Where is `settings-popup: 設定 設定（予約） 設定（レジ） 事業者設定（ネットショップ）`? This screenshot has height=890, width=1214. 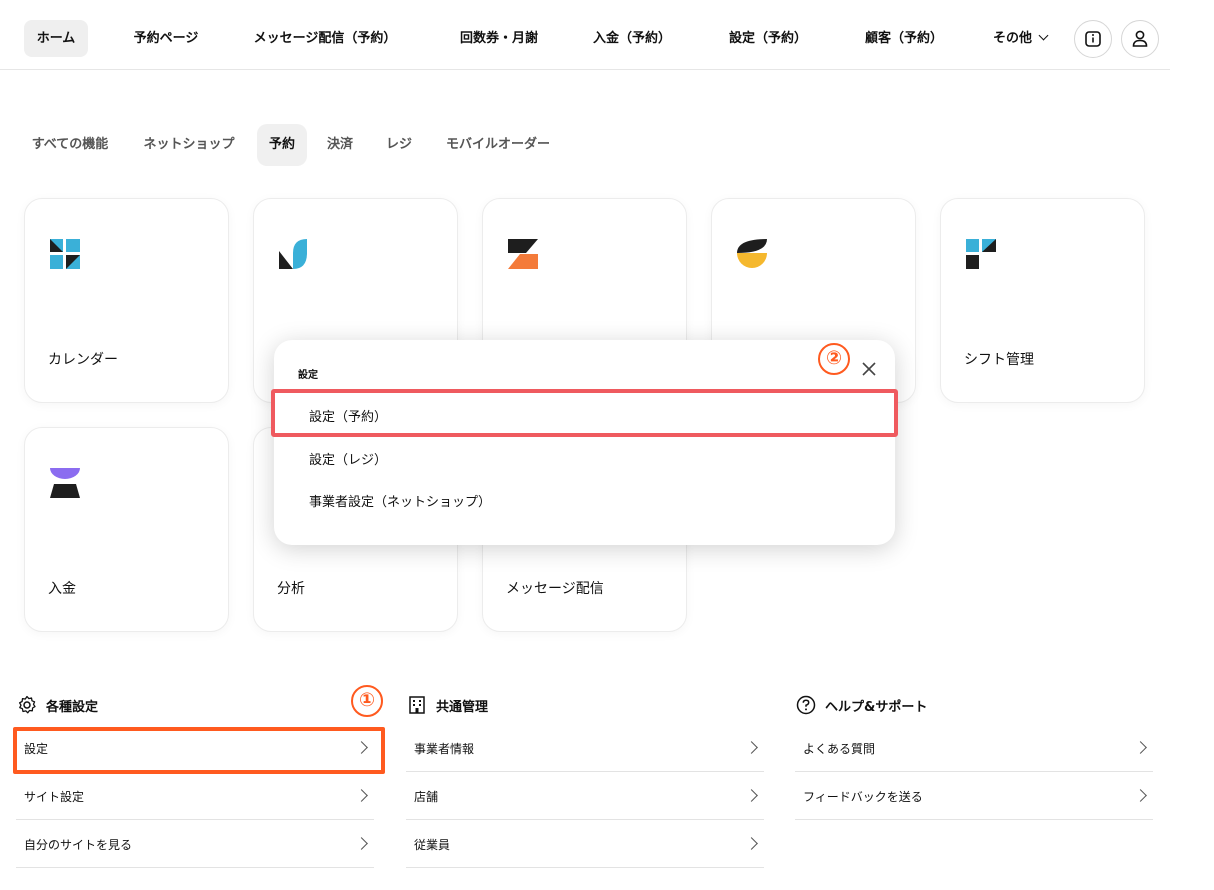
settings-popup: 設定 設定（予約） 設定（レジ） 事業者設定（ネットショップ） is located at coordinates (584, 442).